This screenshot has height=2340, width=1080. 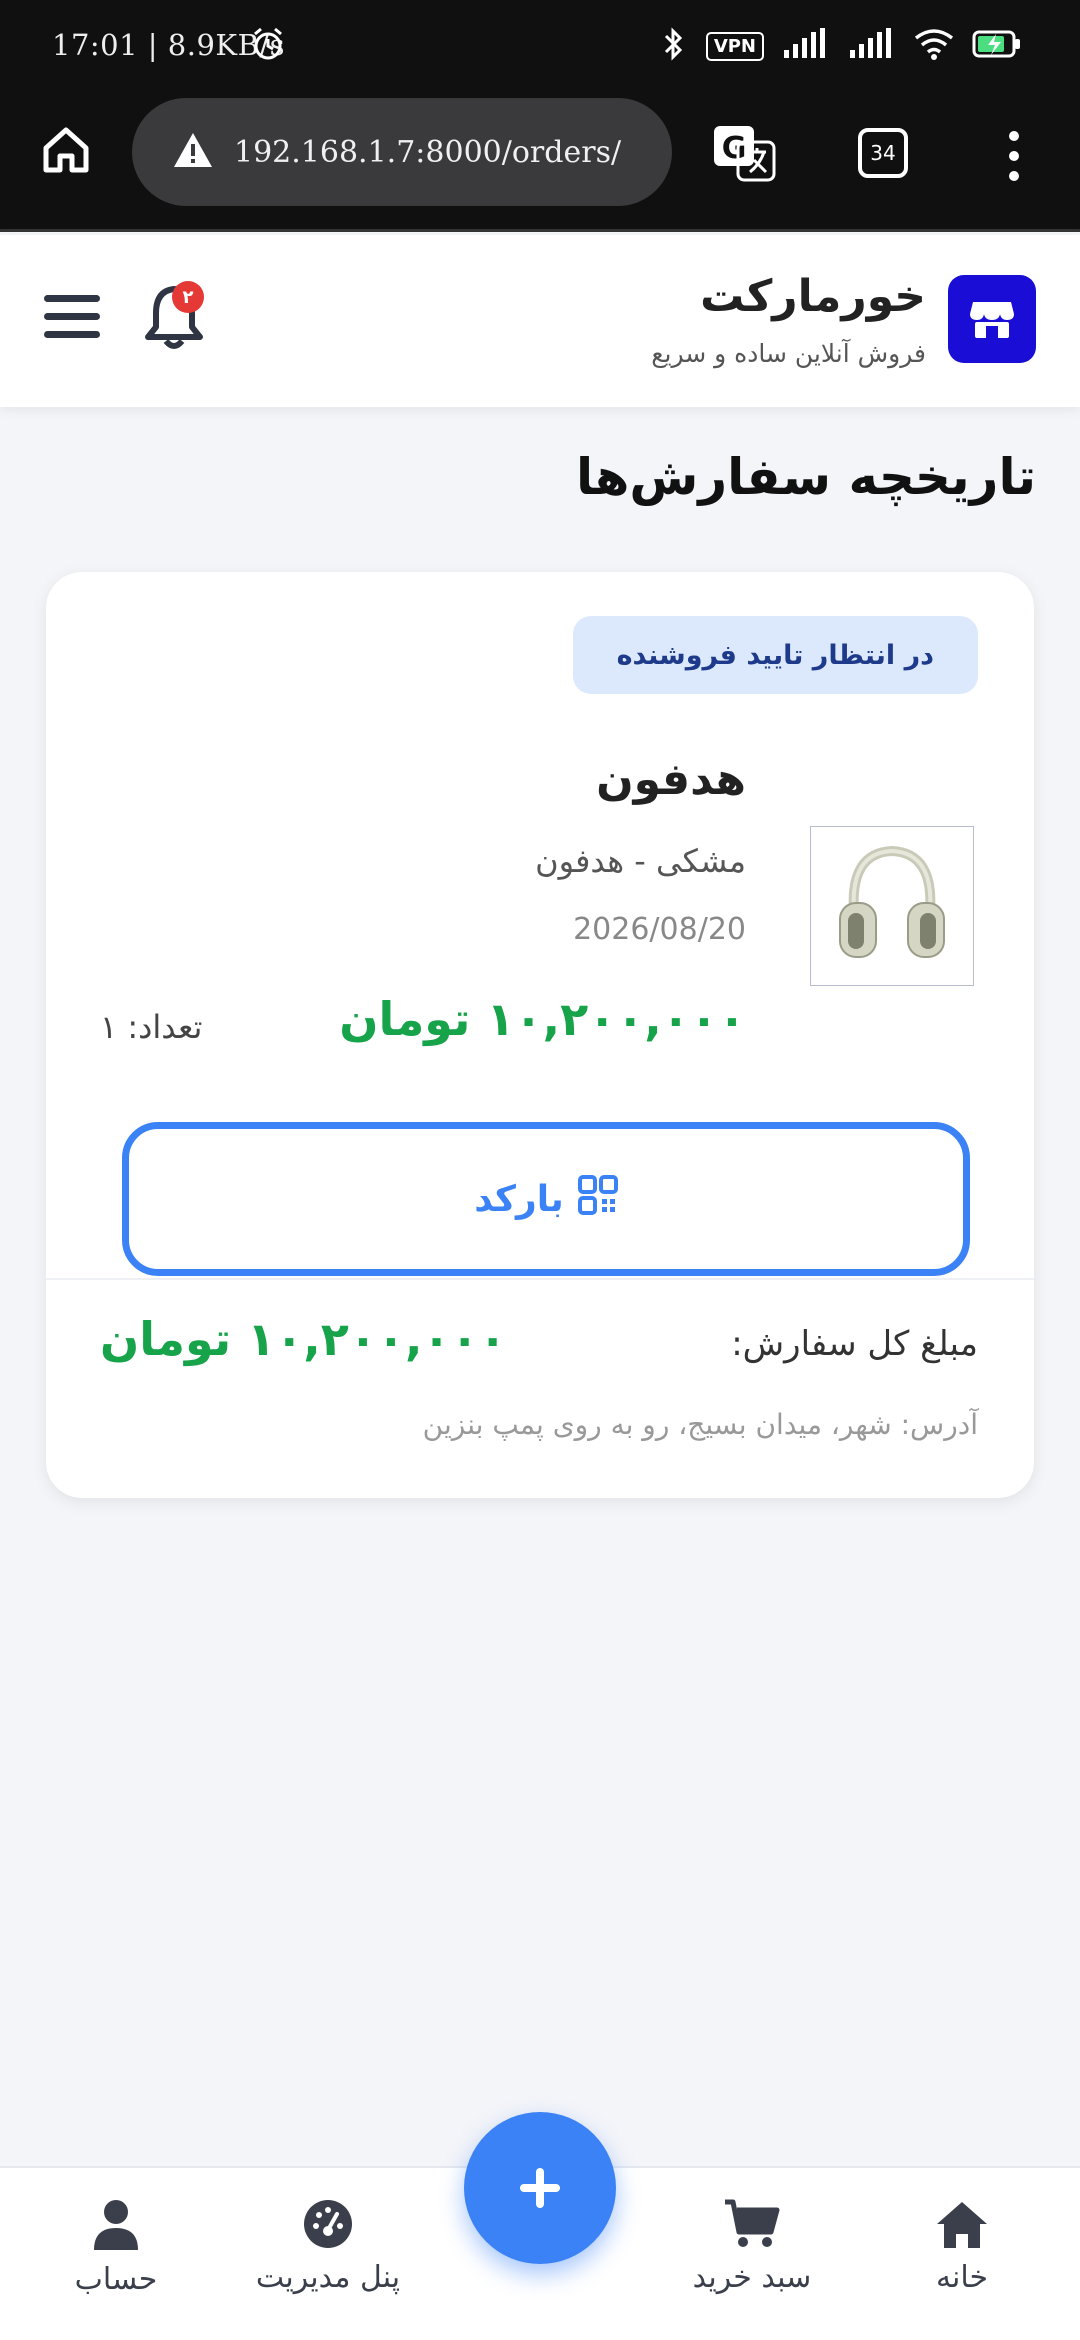 What do you see at coordinates (116, 2225) in the screenshot?
I see `user-icon` at bounding box center [116, 2225].